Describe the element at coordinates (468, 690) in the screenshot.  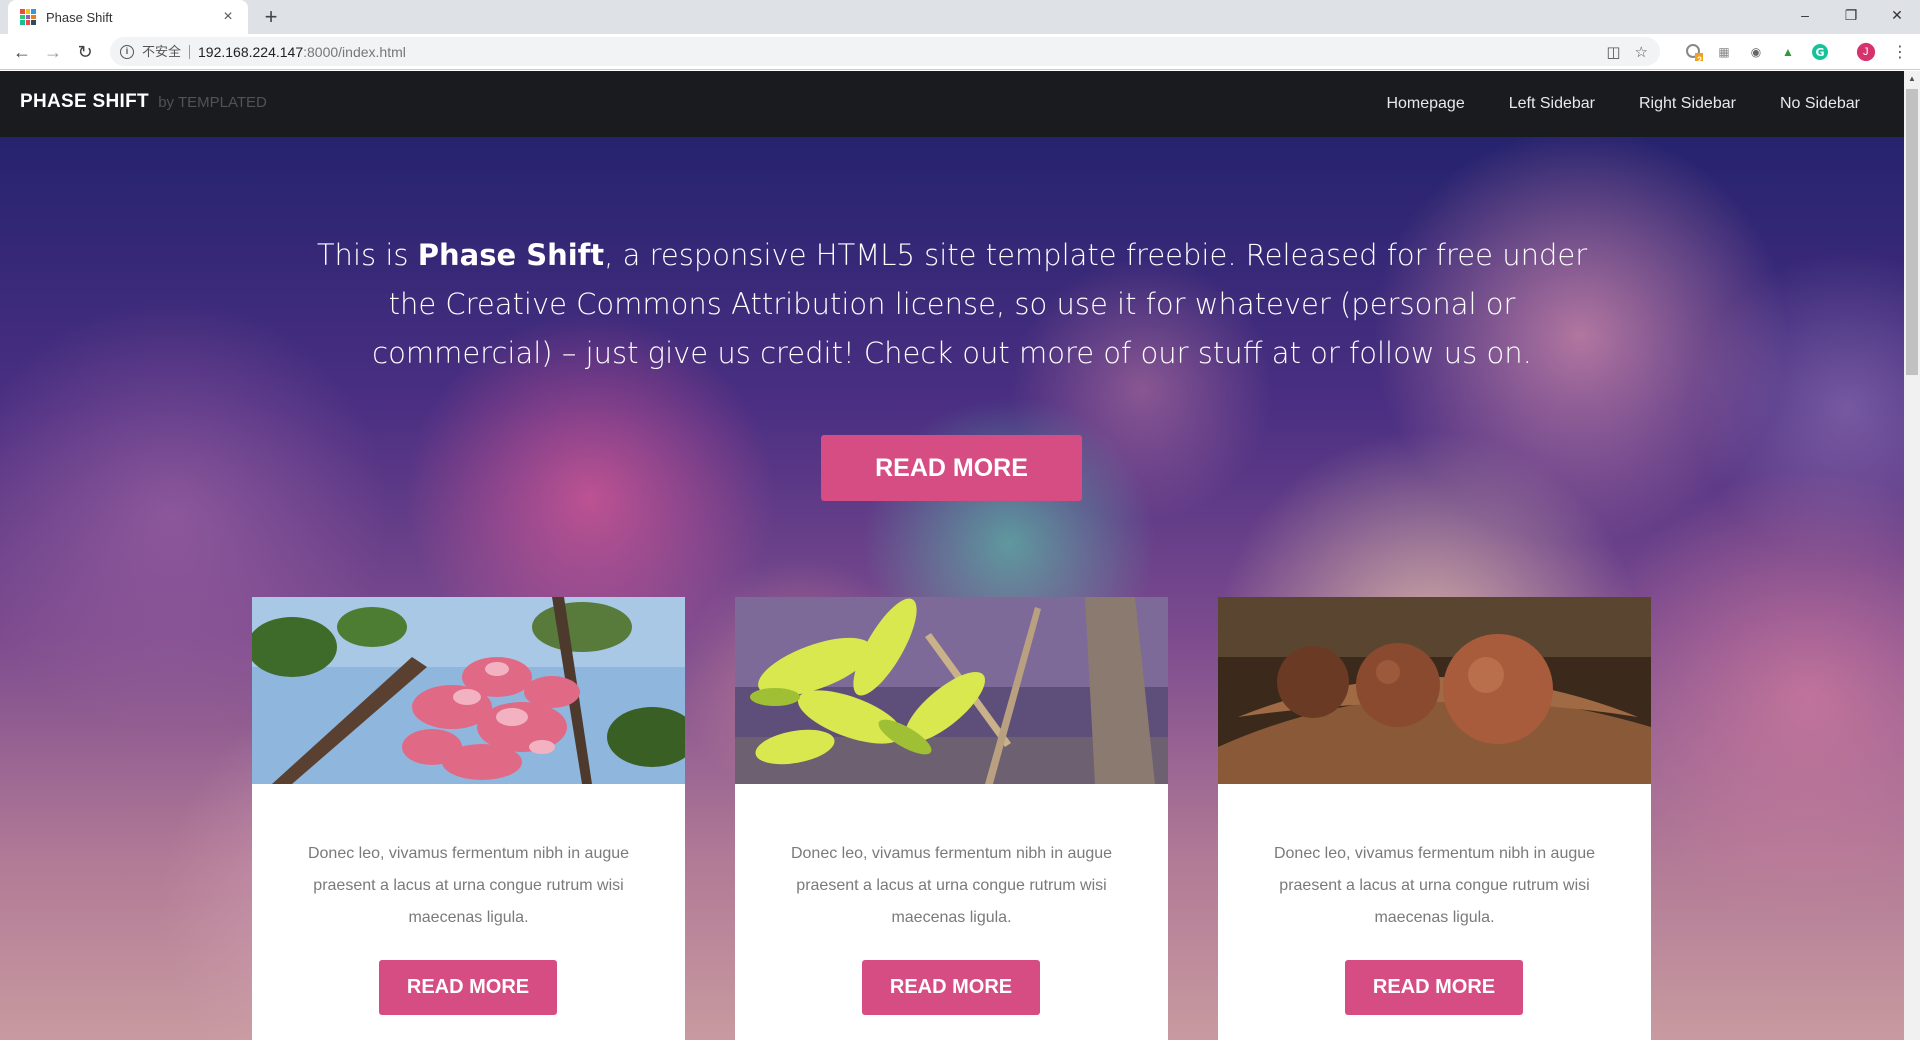
I see `pink-flowers-image` at that location.